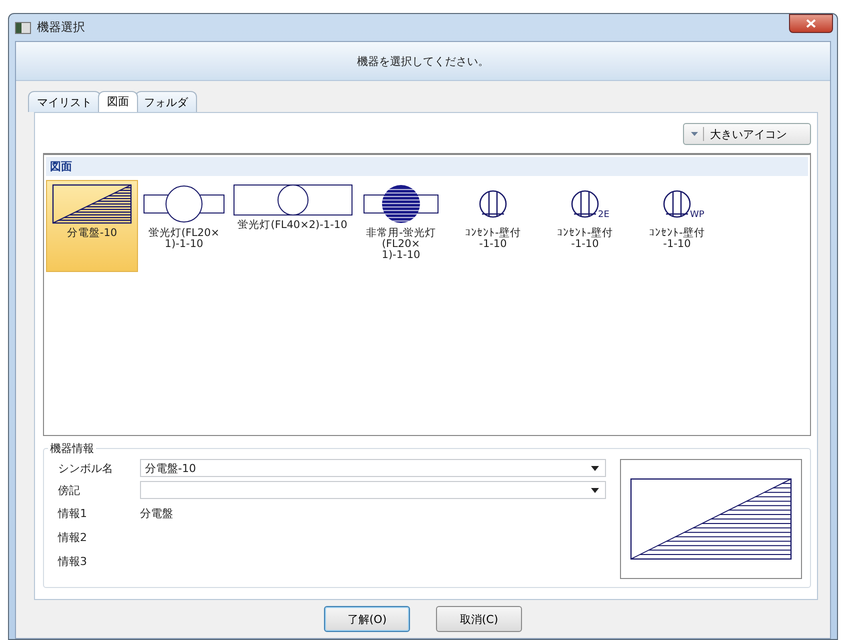  Describe the element at coordinates (92, 226) in the screenshot. I see `symbol-item: 分電盤-10` at that location.